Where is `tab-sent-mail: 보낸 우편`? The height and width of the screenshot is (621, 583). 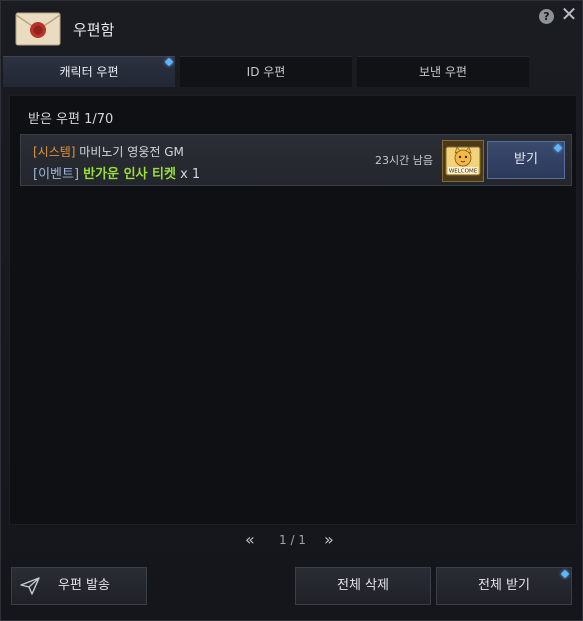 tab-sent-mail: 보낸 우편 is located at coordinates (443, 71).